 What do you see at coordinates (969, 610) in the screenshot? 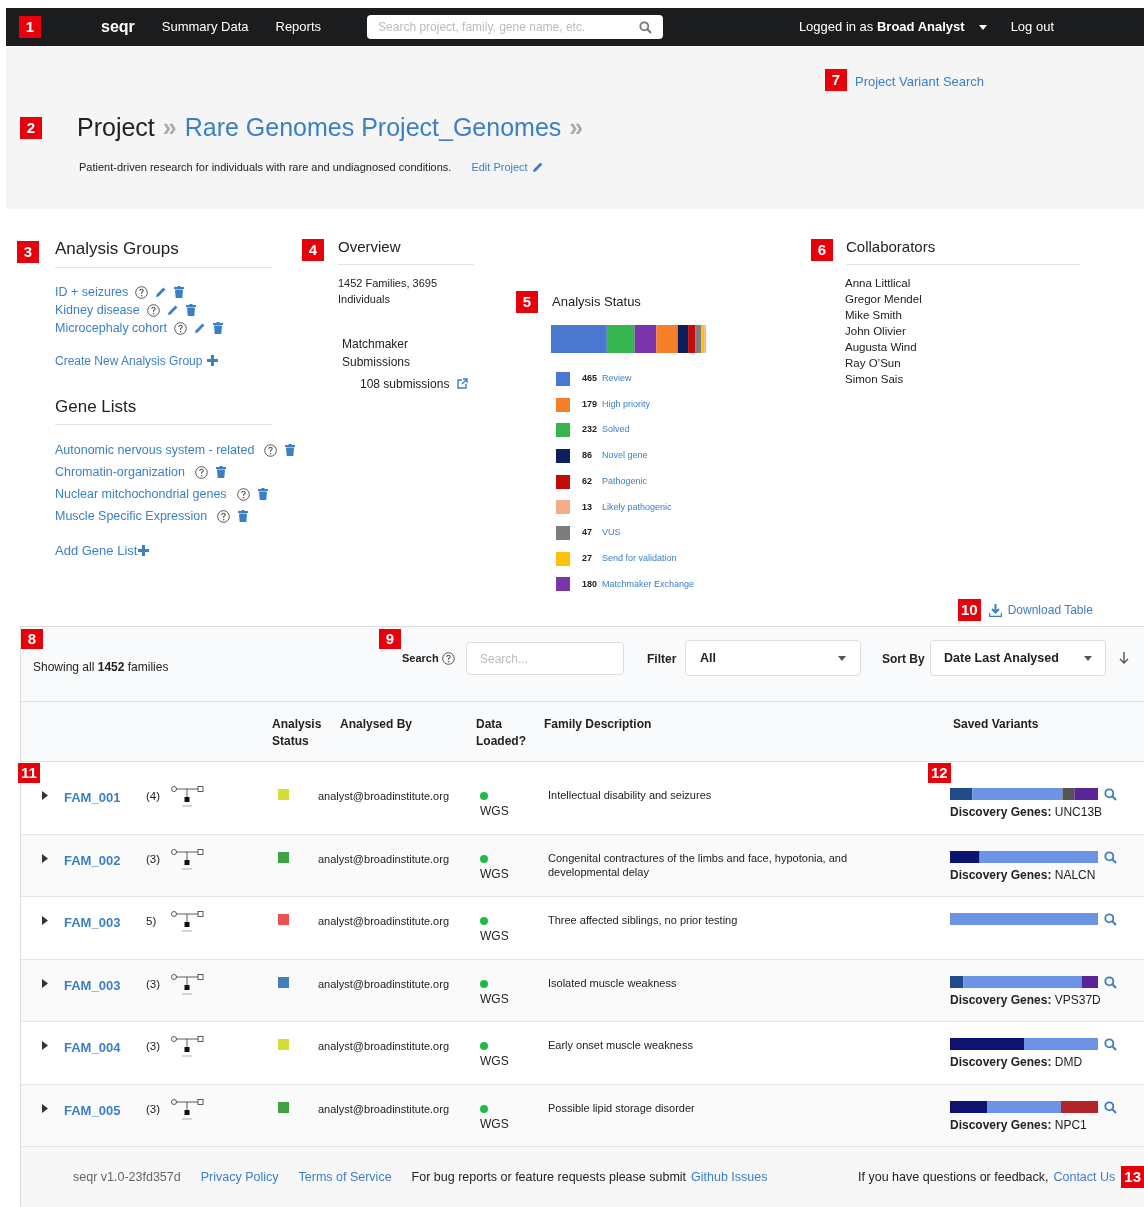
I see `annotation-marker: 10` at bounding box center [969, 610].